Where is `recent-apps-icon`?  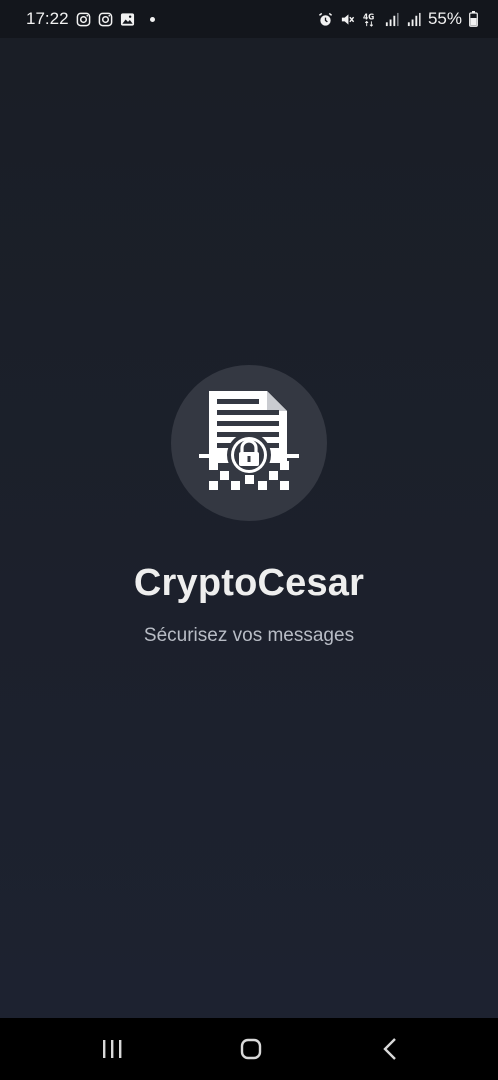 recent-apps-icon is located at coordinates (112, 1049).